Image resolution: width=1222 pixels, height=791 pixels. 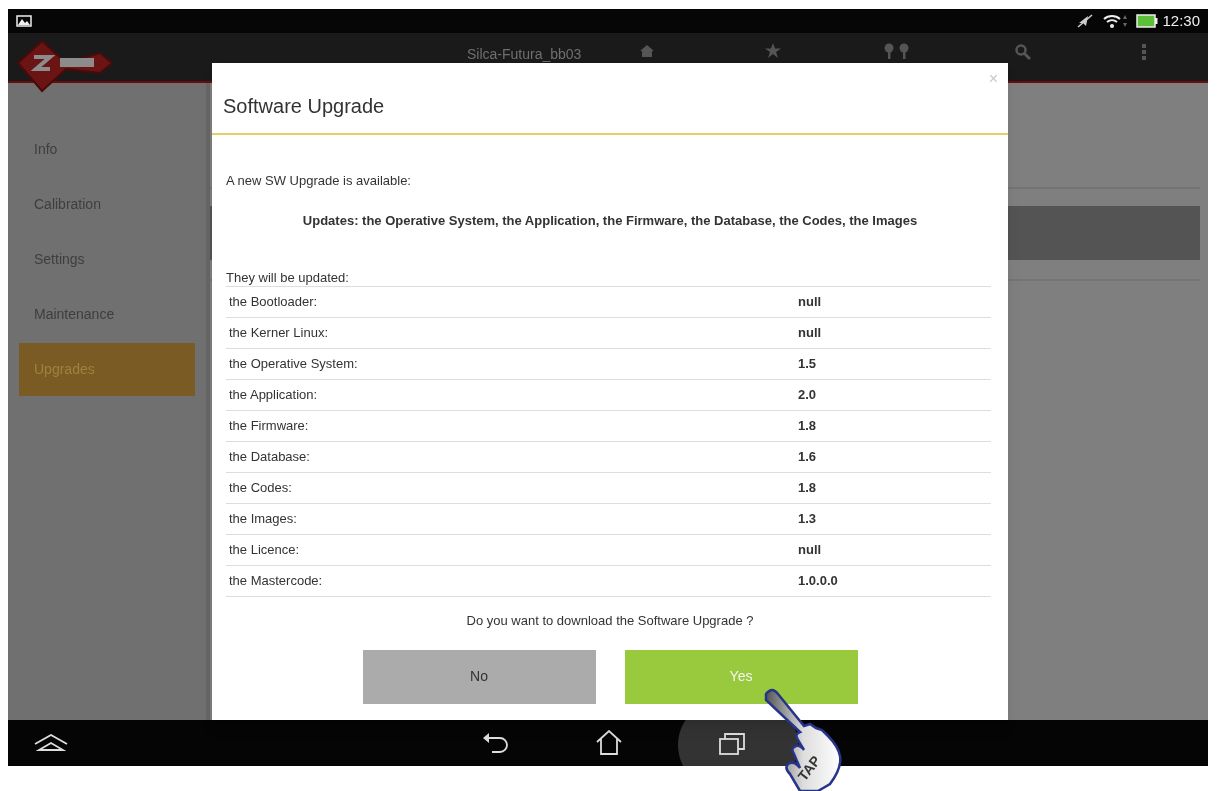 I want to click on keys-icon, so click(x=897, y=51).